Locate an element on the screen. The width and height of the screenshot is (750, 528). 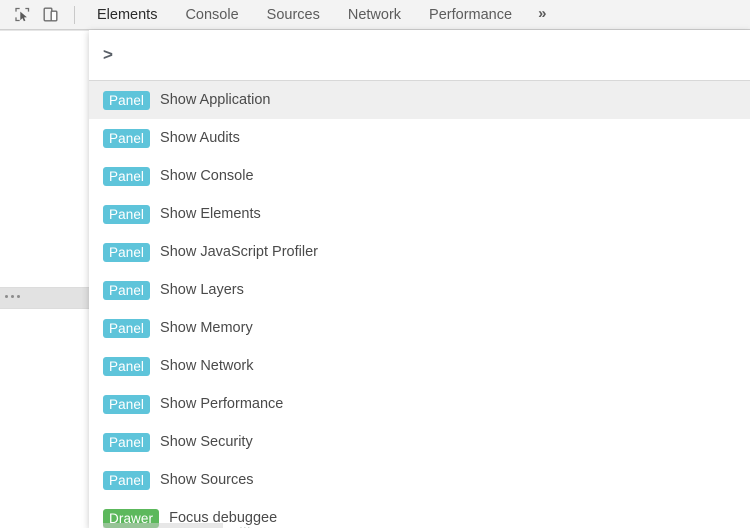
tab-console: Console is located at coordinates (211, 15).